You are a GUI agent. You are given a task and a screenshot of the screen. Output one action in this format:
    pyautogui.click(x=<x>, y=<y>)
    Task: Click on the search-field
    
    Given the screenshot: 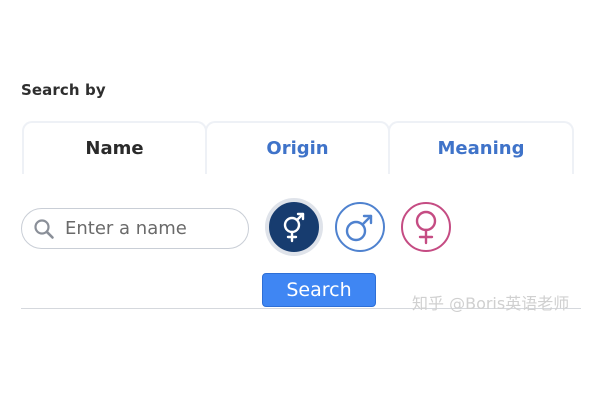 What is the action you would take?
    pyautogui.click(x=135, y=228)
    